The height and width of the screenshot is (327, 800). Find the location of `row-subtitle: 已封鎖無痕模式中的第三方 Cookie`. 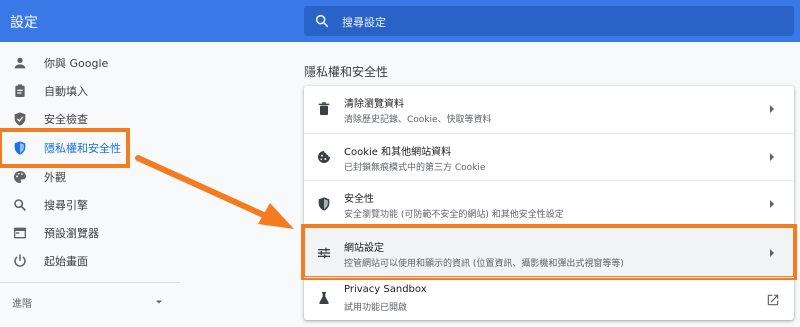

row-subtitle: 已封鎖無痕模式中的第三方 Cookie is located at coordinates (415, 168).